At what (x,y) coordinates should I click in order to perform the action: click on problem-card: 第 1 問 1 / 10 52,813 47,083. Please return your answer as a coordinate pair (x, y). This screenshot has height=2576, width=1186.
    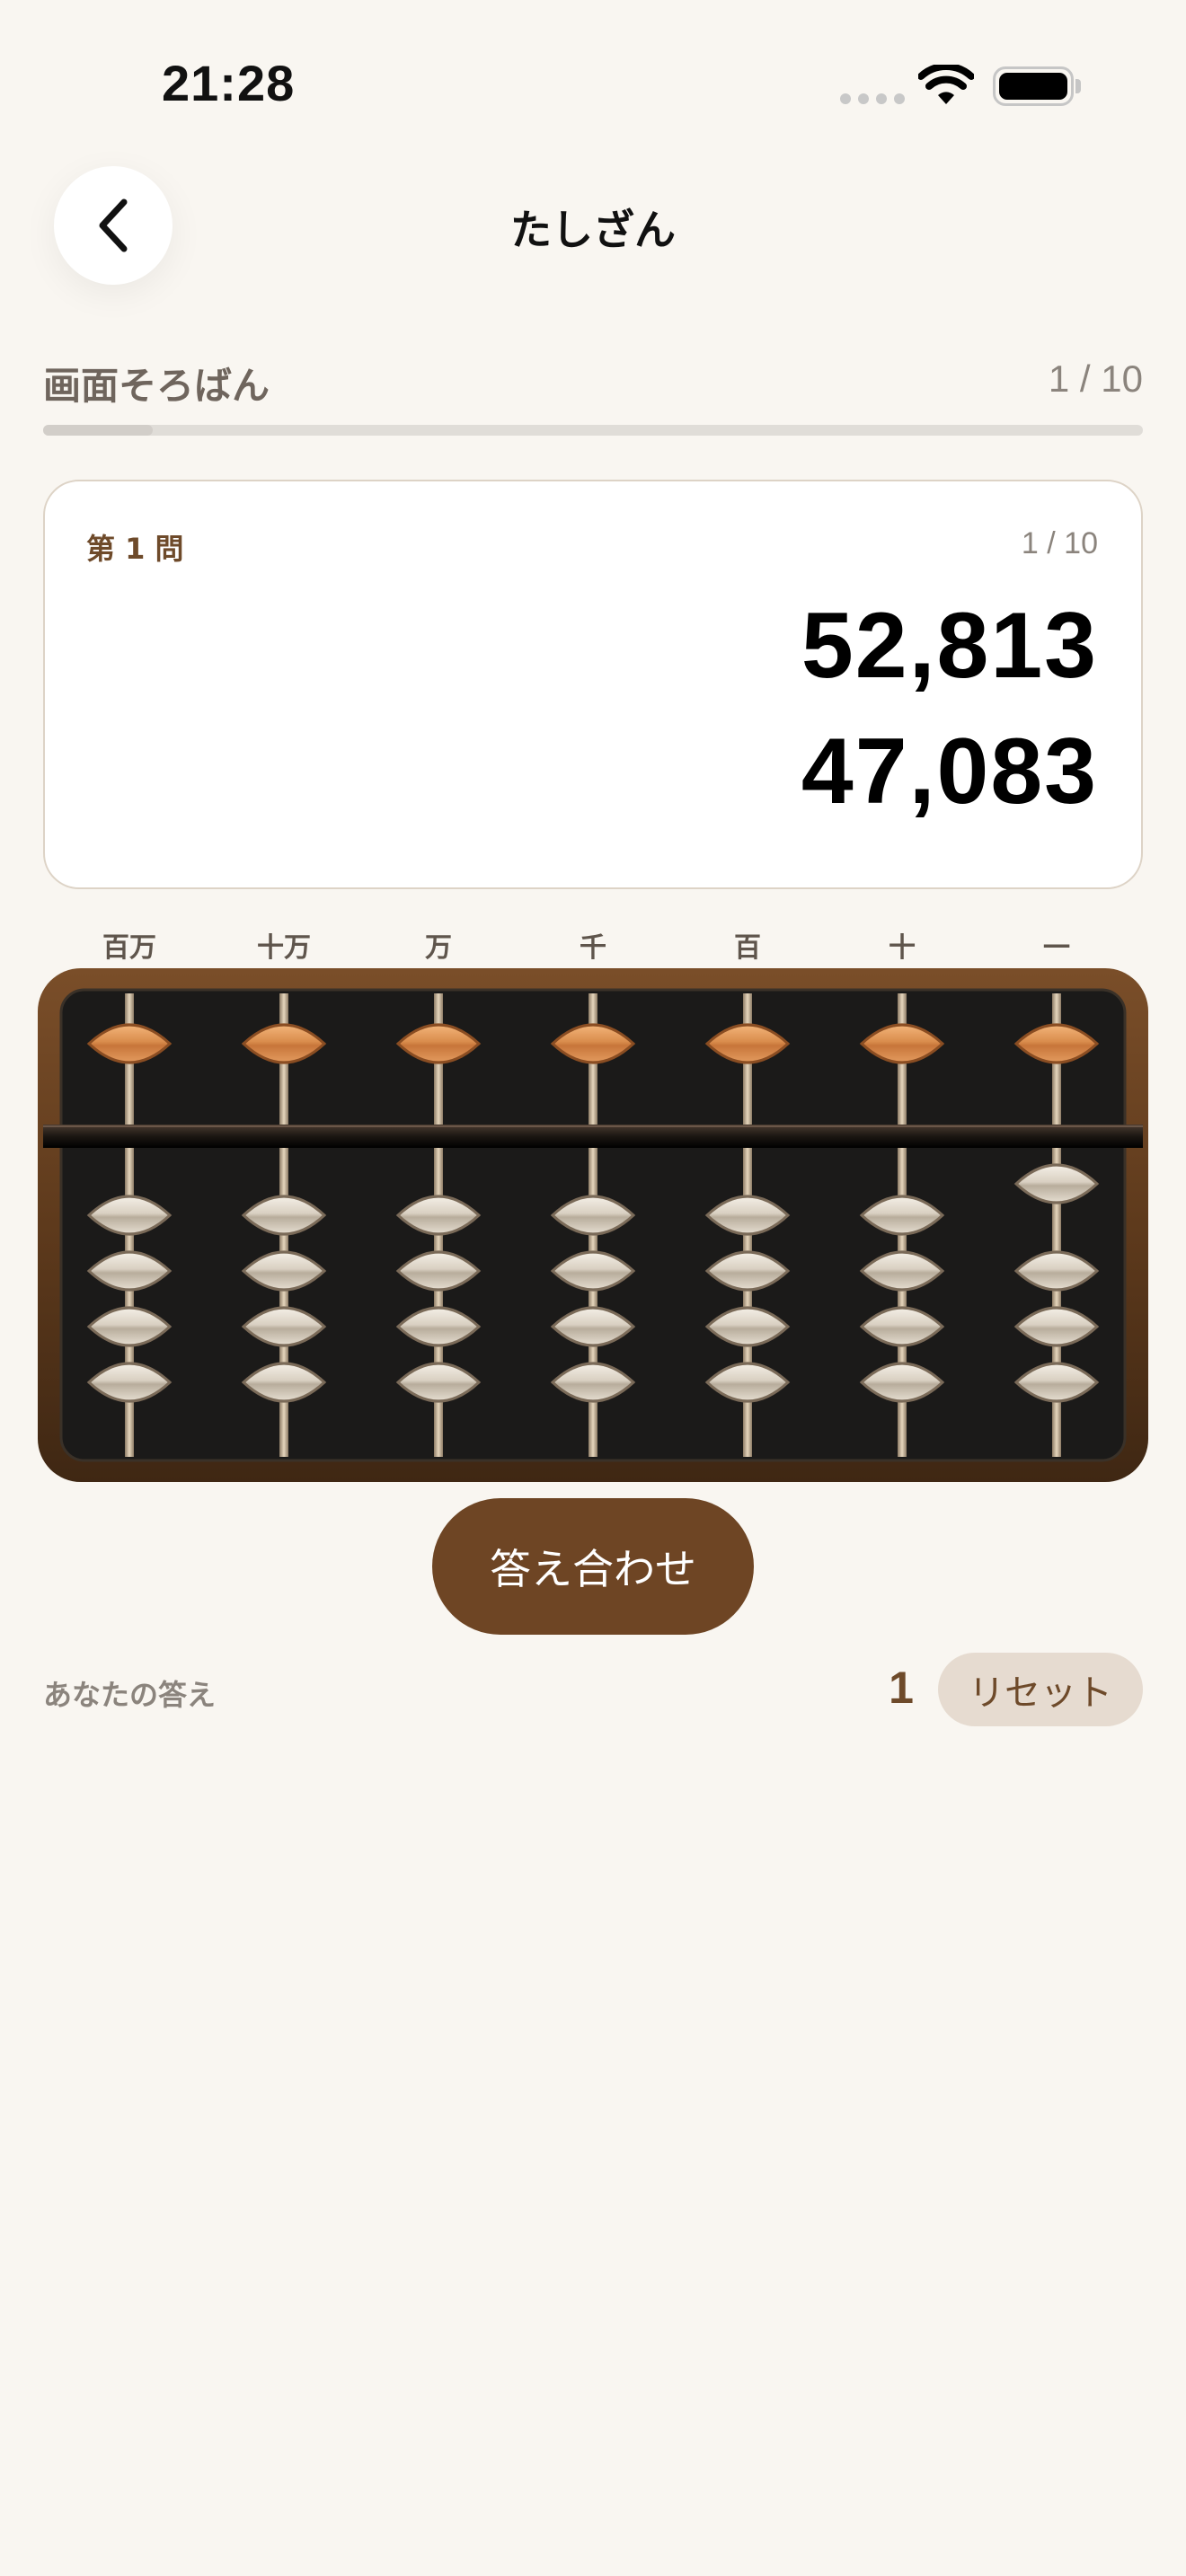
    Looking at the image, I should click on (593, 684).